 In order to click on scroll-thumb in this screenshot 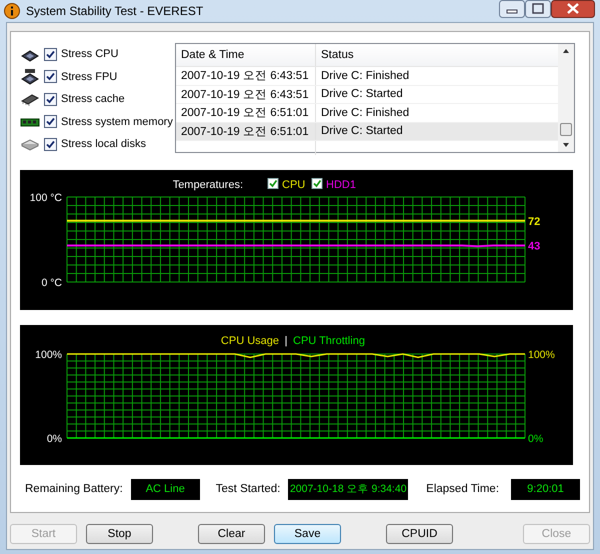, I will do `click(566, 129)`.